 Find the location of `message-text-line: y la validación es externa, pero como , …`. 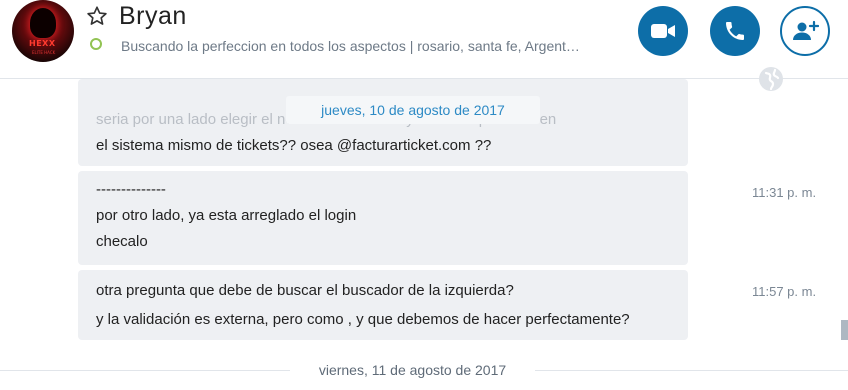

message-text-line: y la validación es externa, pero como , … is located at coordinates (363, 319).